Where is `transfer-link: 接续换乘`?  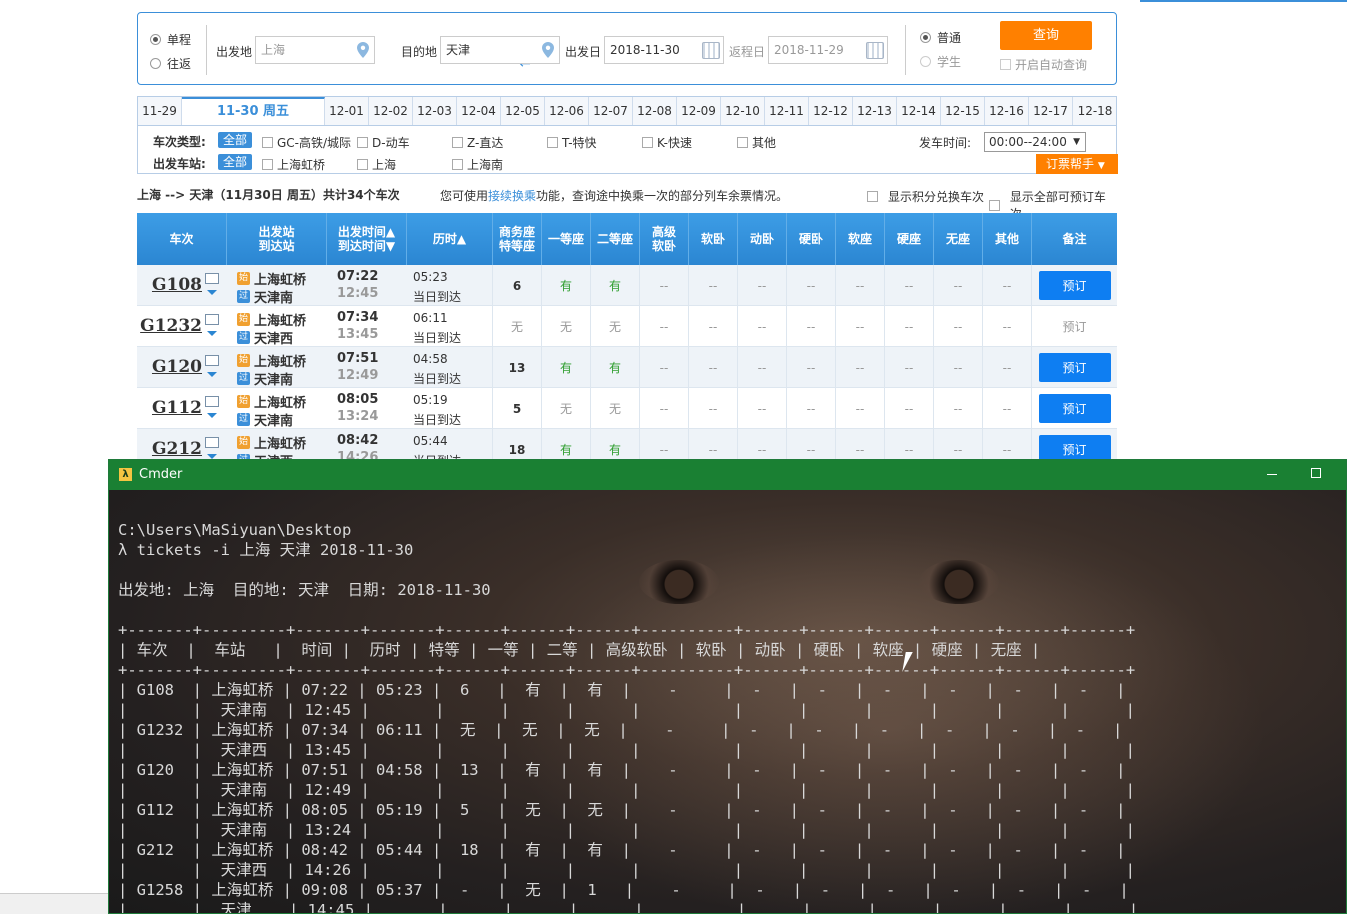
transfer-link: 接续换乘 is located at coordinates (512, 196).